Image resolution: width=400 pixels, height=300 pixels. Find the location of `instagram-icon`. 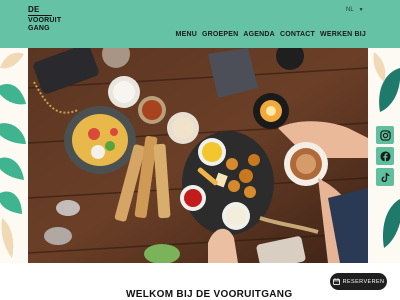

instagram-icon is located at coordinates (385, 135).